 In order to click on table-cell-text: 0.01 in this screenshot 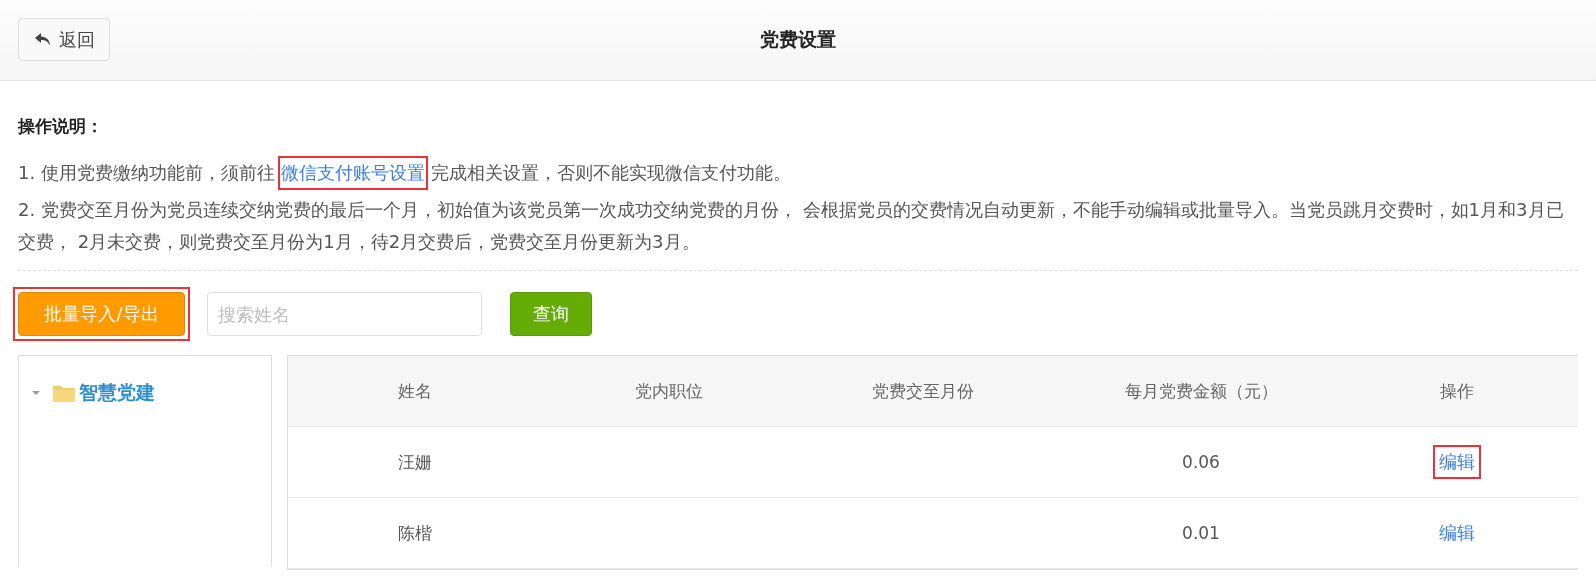, I will do `click(1201, 533)`.